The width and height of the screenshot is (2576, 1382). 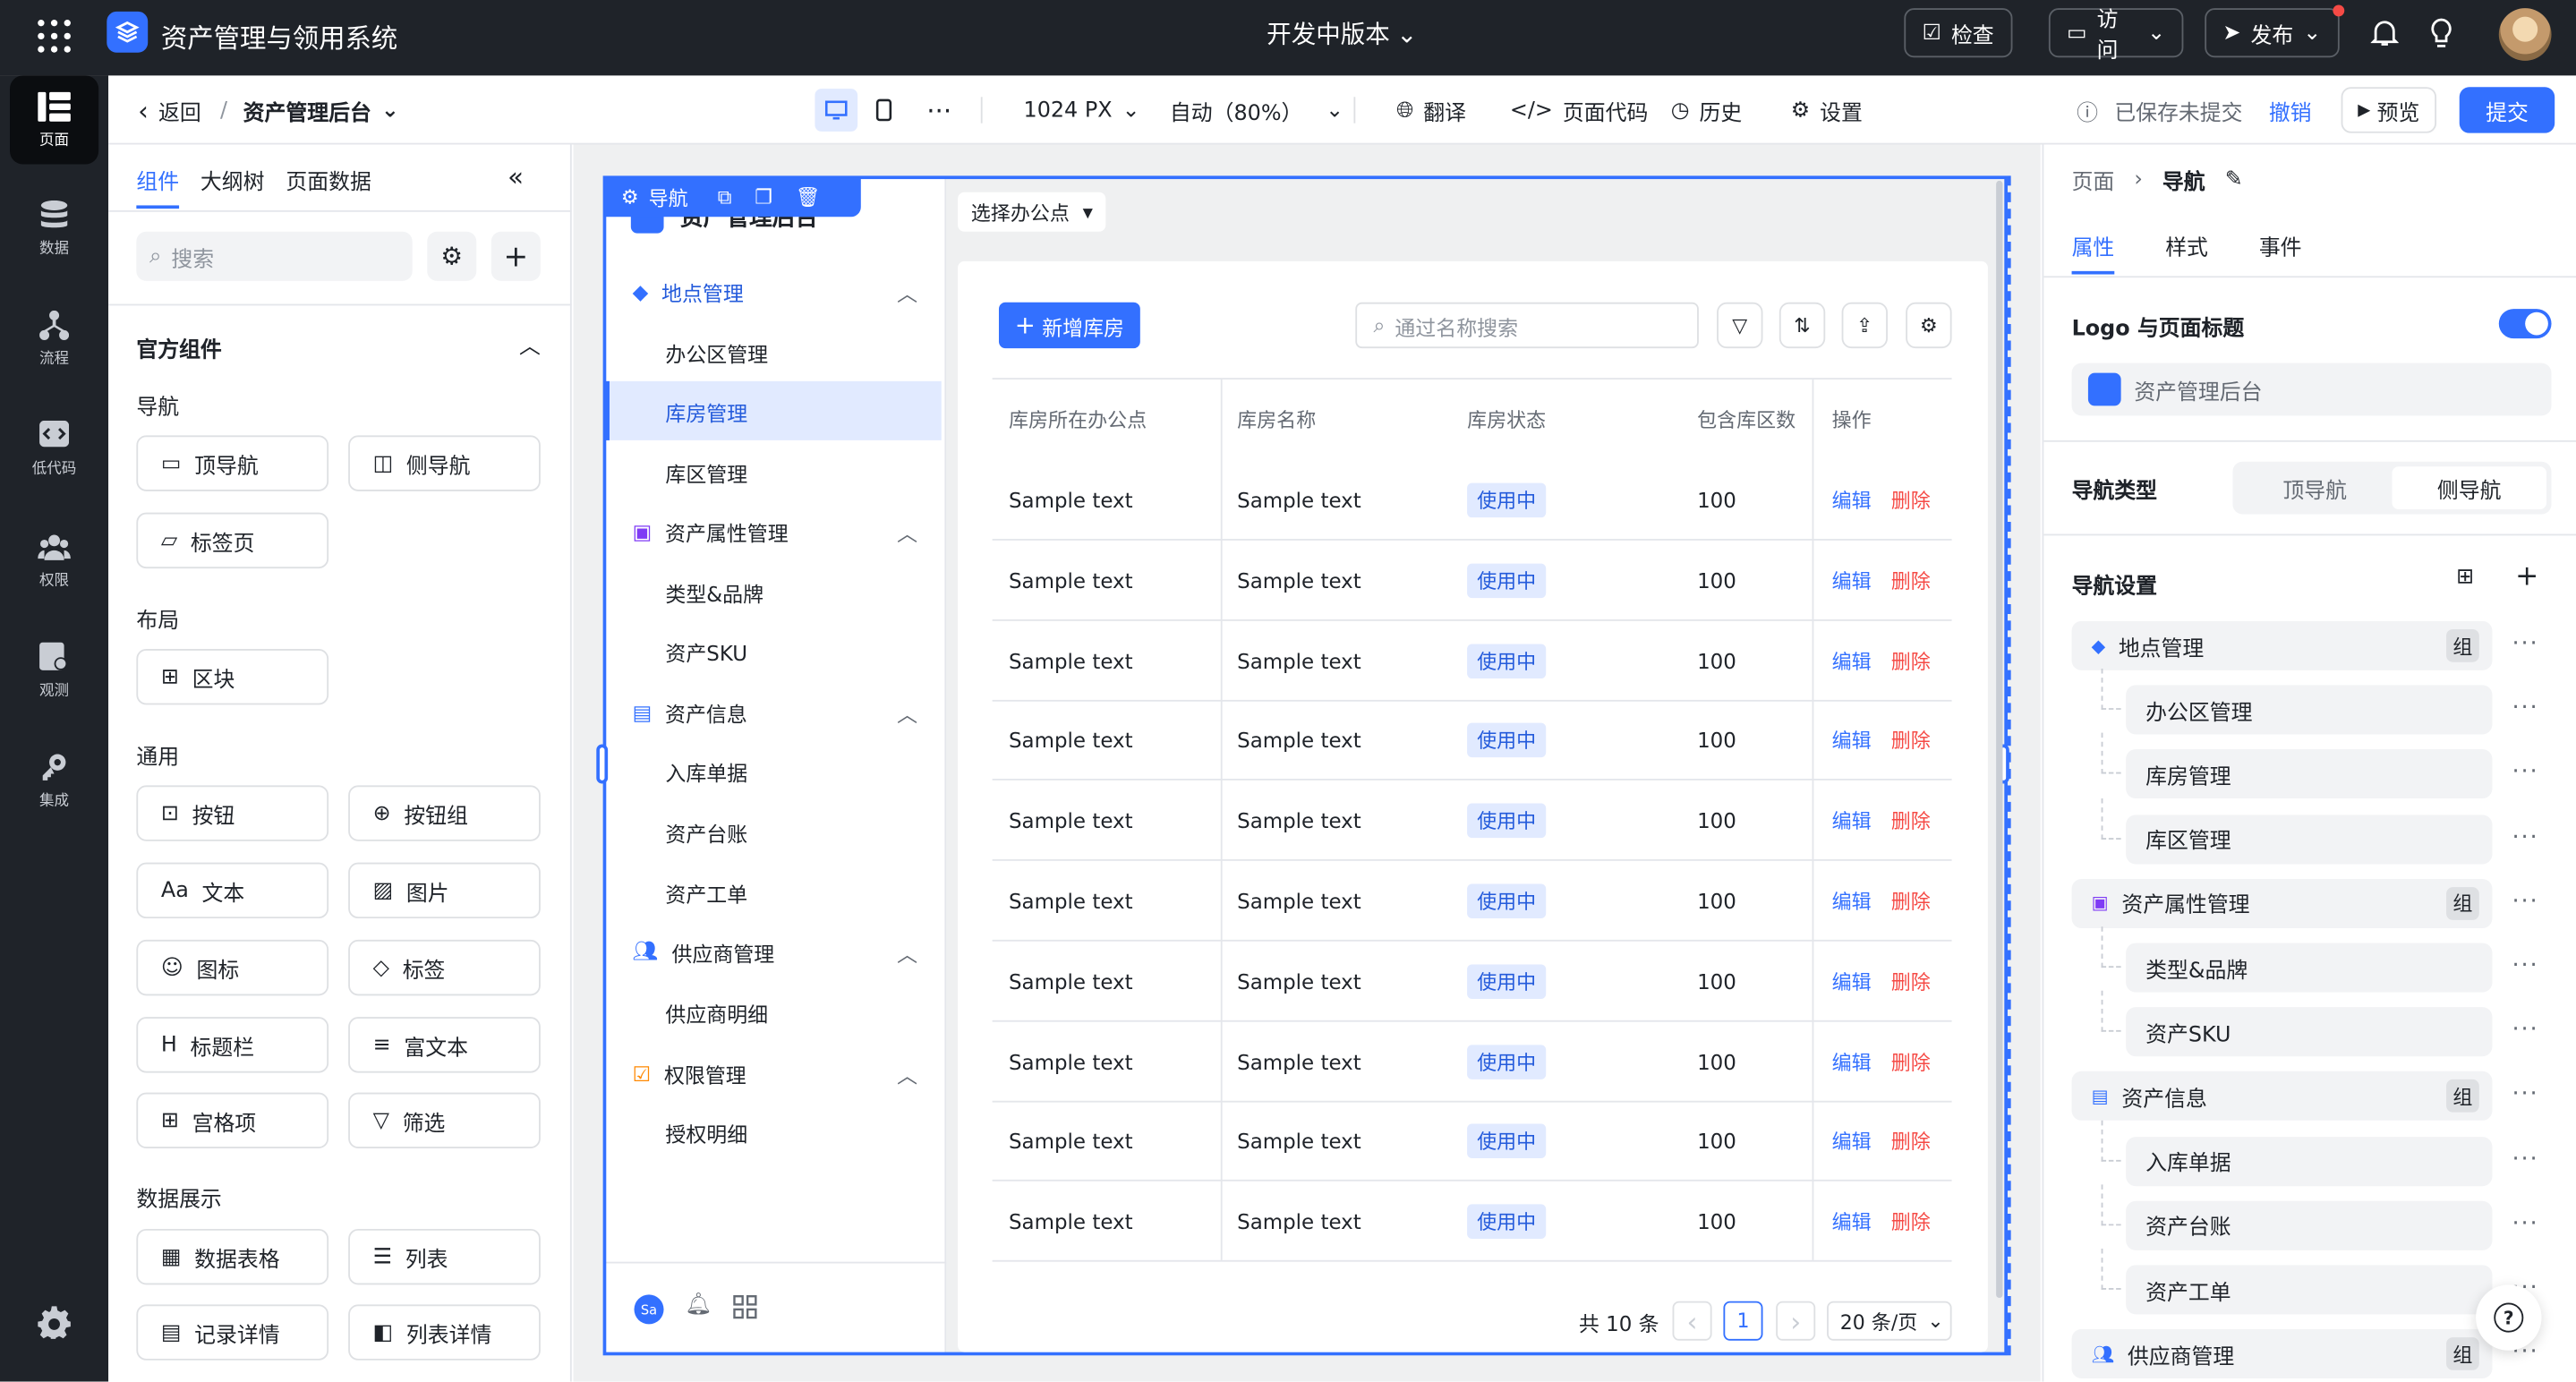 I want to click on back-button: ‹ 返回, so click(x=169, y=109).